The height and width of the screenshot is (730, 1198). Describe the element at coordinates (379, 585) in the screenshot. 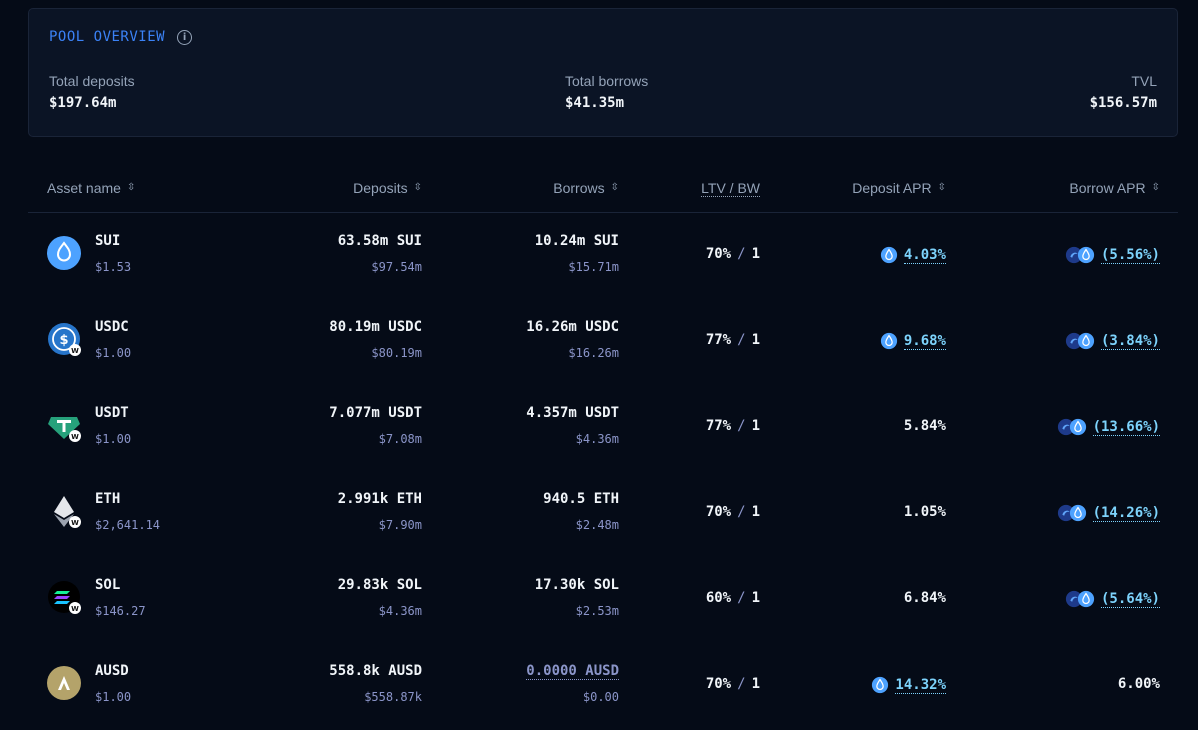

I see `deposits-amount: 29.83k SOL` at that location.